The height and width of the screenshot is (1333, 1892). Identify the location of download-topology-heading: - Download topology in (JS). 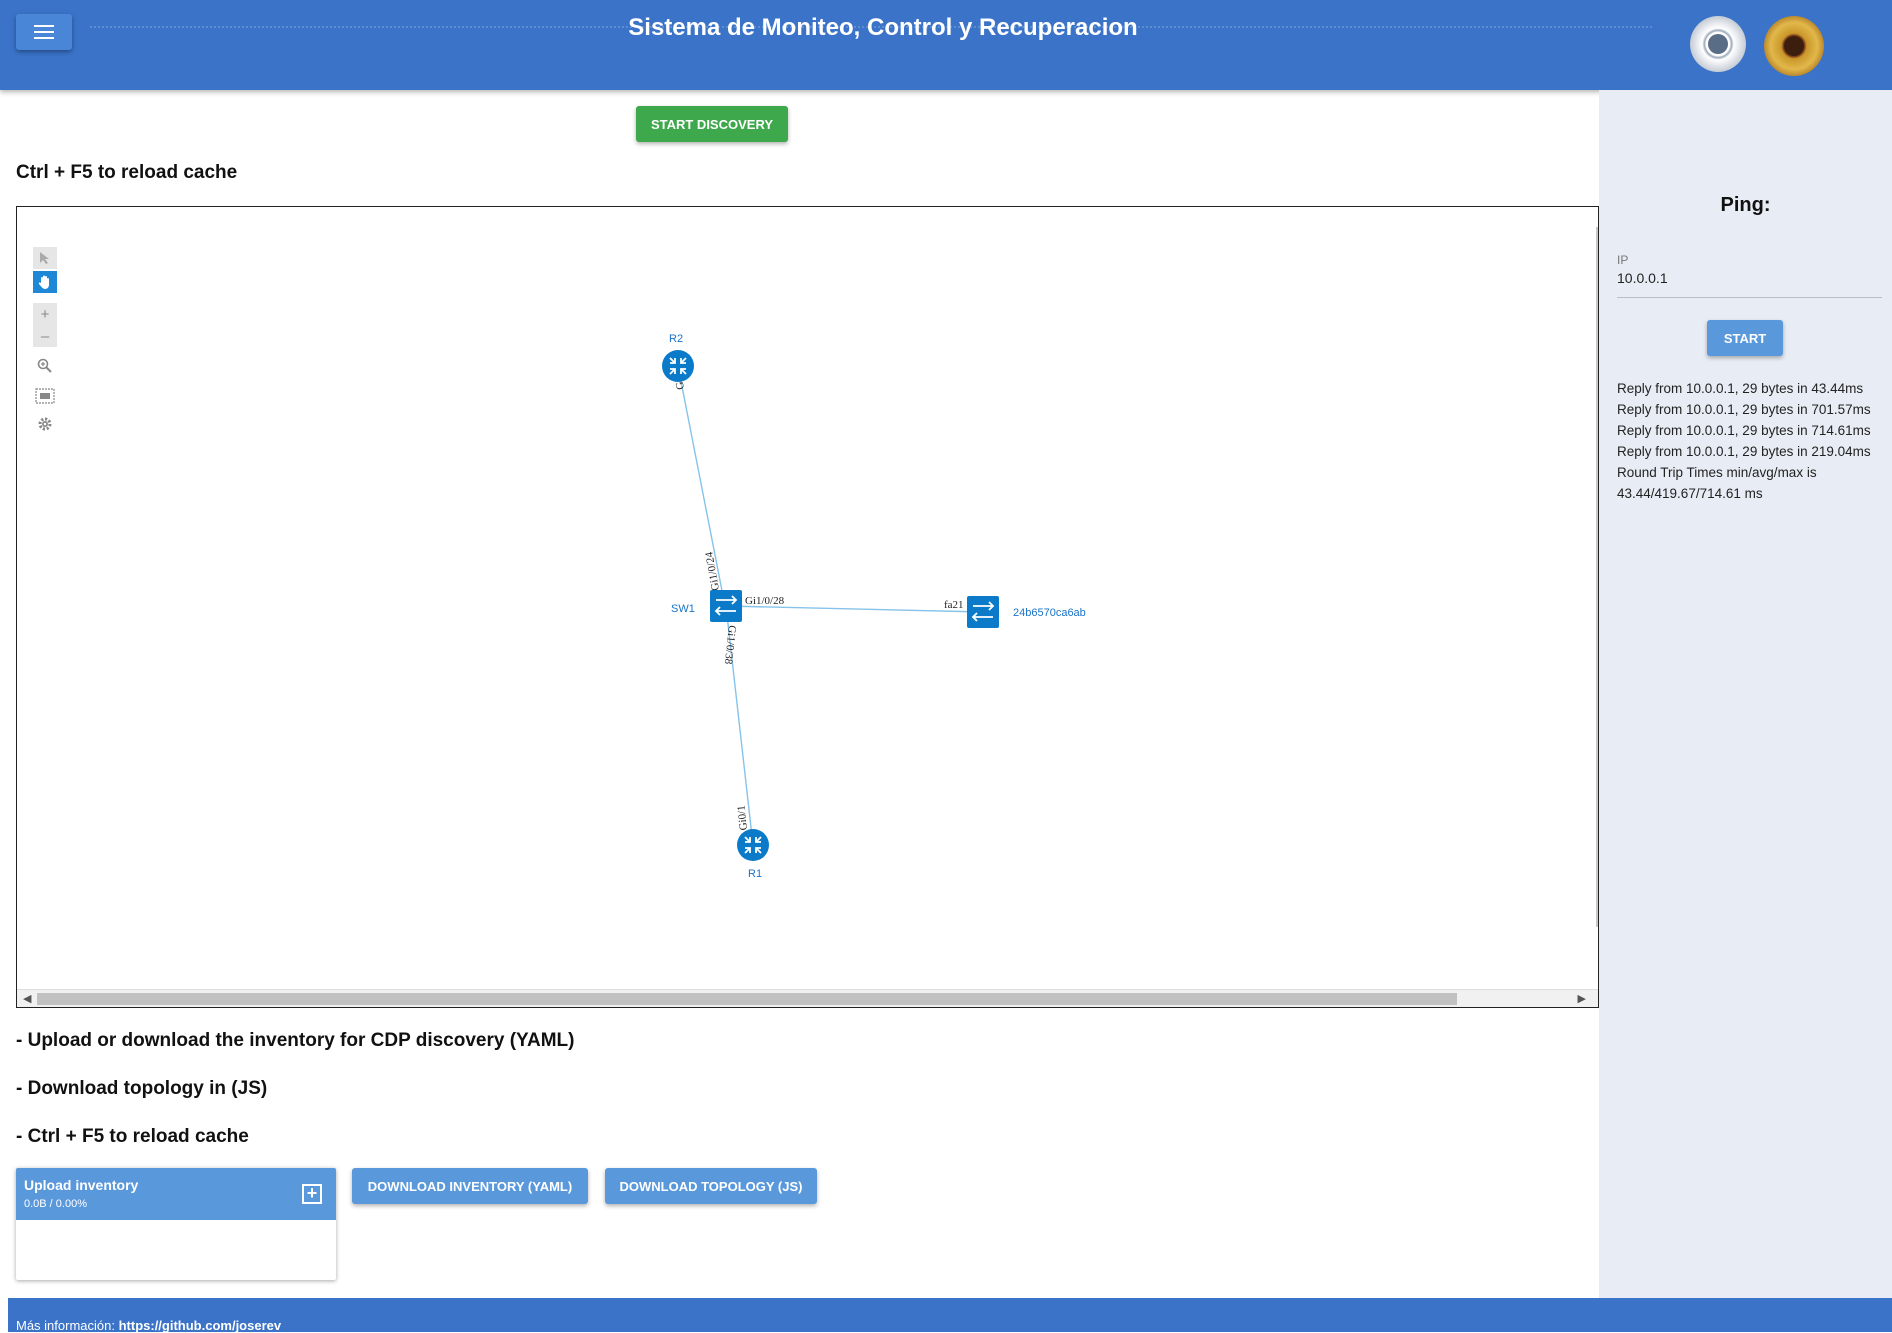
(142, 1088).